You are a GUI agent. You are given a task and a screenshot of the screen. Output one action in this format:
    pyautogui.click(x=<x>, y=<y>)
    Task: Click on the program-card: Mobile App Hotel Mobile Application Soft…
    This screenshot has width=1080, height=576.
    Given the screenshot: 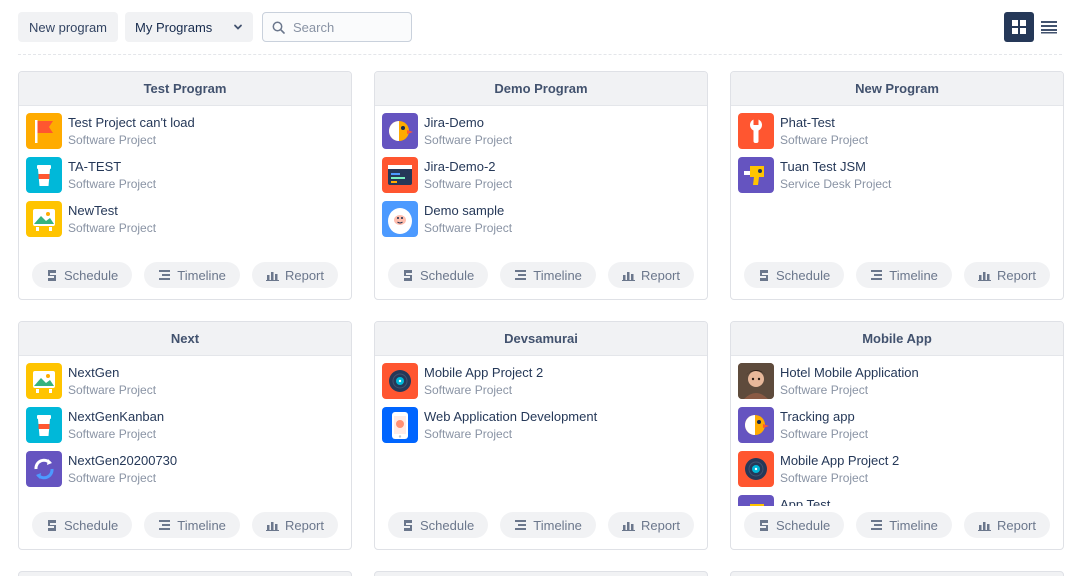 What is the action you would take?
    pyautogui.click(x=897, y=435)
    